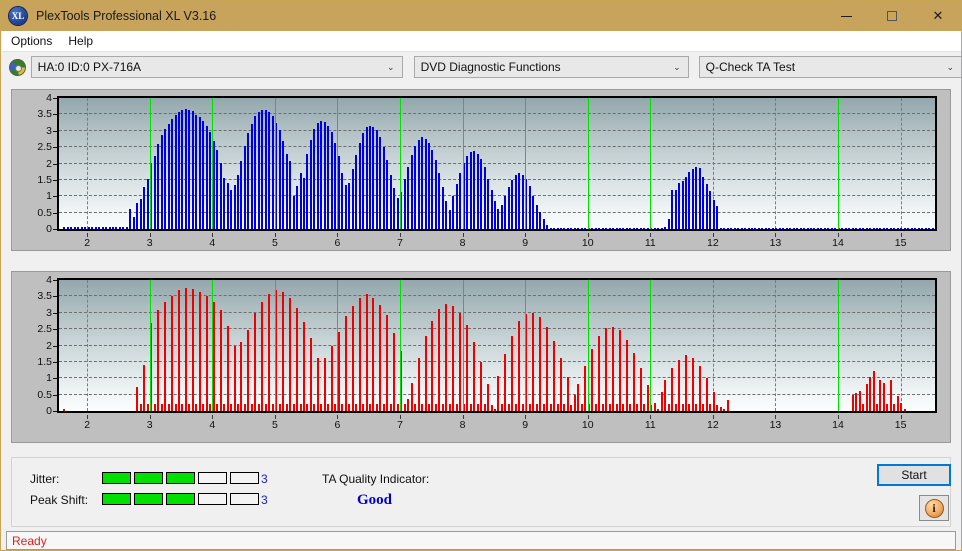 The height and width of the screenshot is (551, 962). I want to click on function-select: DVD Diagnostic Functions ⌄, so click(551, 67).